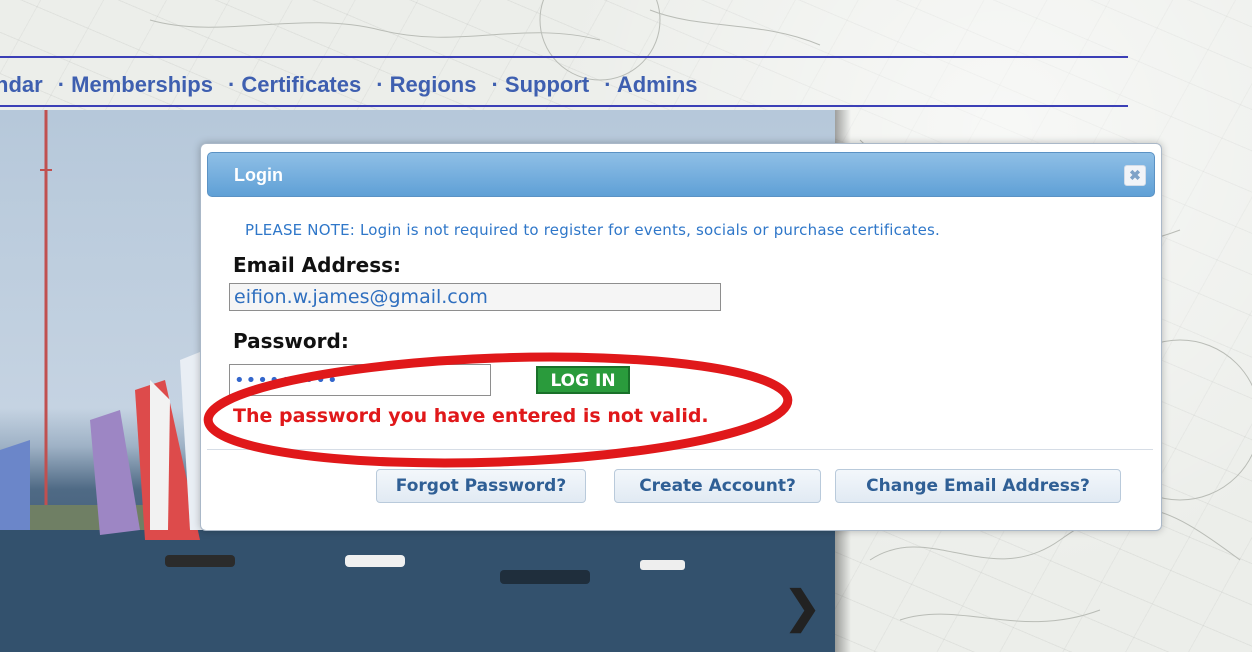 The height and width of the screenshot is (652, 1252). I want to click on email-label: Email Address:, so click(317, 265).